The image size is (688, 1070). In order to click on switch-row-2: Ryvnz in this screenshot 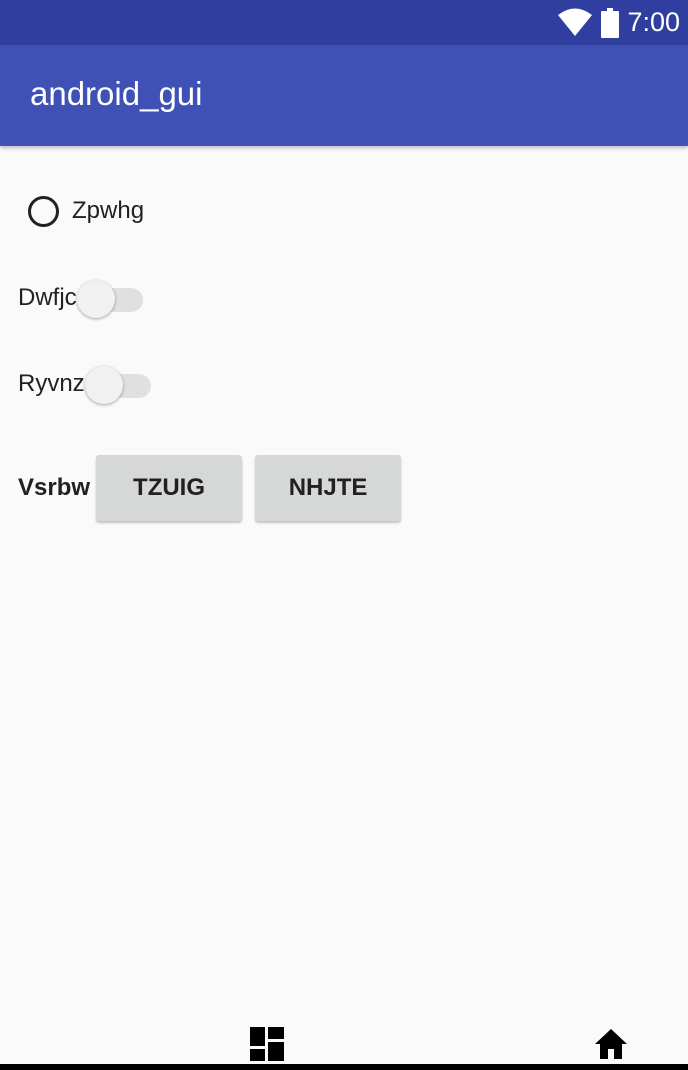, I will do `click(84, 384)`.